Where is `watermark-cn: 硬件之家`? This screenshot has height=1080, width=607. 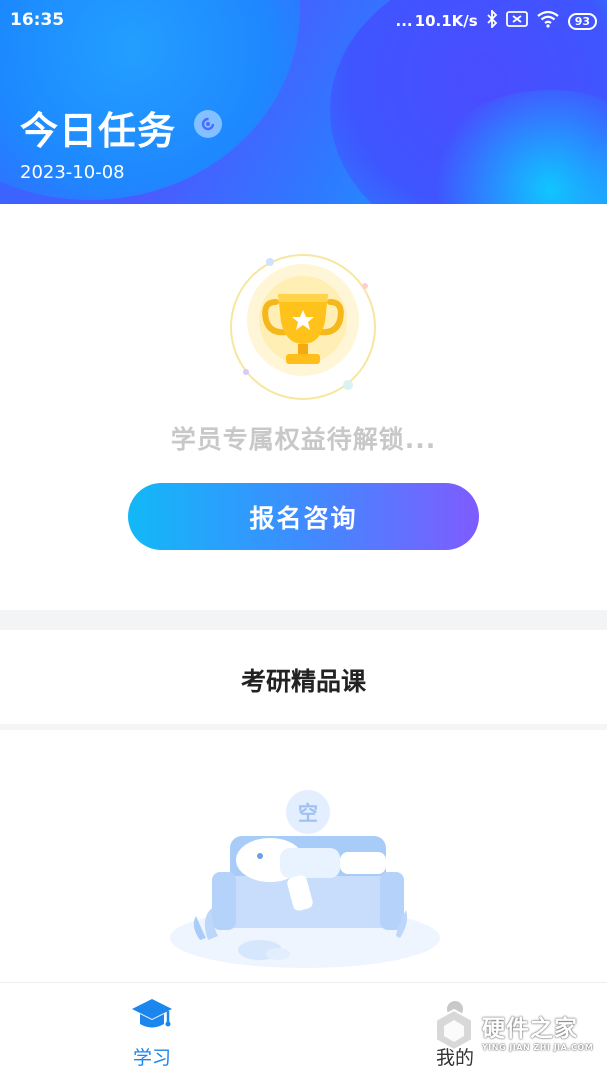 watermark-cn: 硬件之家 is located at coordinates (530, 1028).